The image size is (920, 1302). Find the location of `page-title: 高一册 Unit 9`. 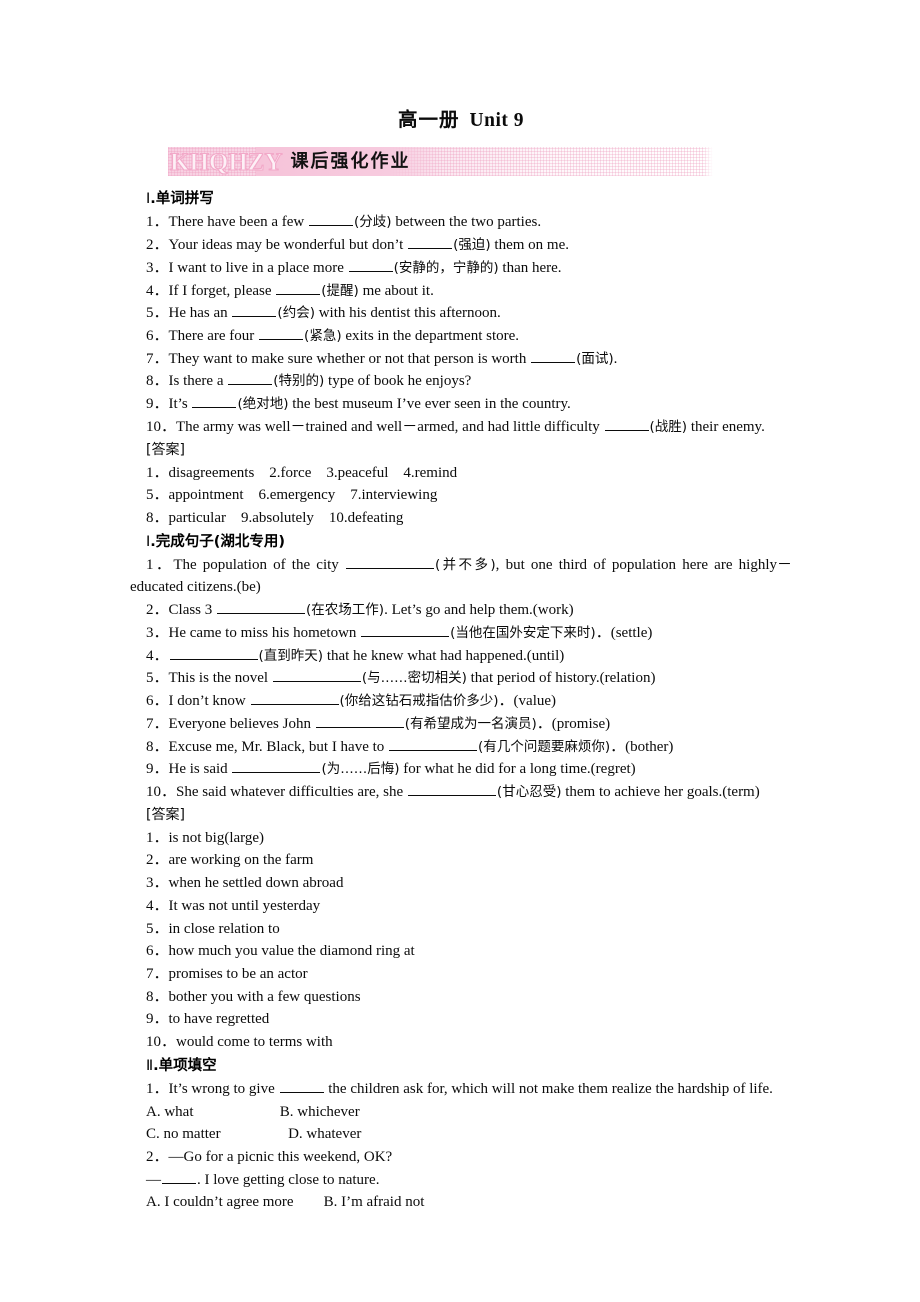

page-title: 高一册 Unit 9 is located at coordinates (461, 120).